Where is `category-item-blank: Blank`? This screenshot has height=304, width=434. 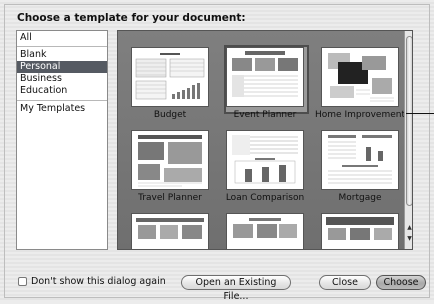 category-item-blank: Blank is located at coordinates (62, 55).